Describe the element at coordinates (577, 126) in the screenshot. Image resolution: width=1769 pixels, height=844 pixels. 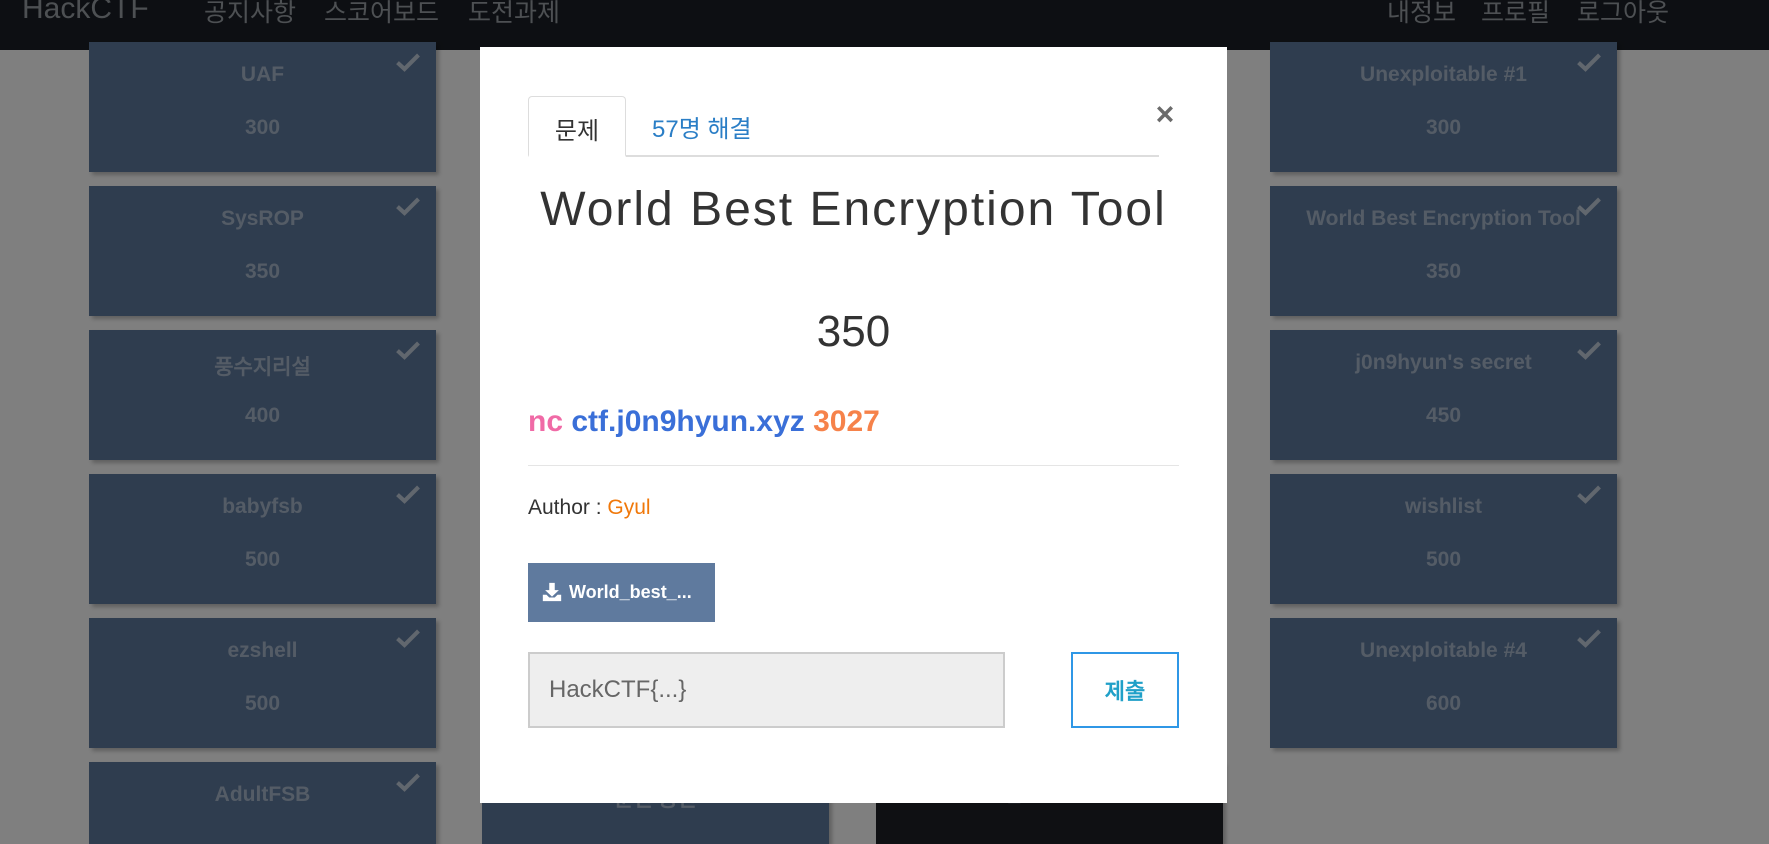
I see `tab-problem: 문제` at that location.